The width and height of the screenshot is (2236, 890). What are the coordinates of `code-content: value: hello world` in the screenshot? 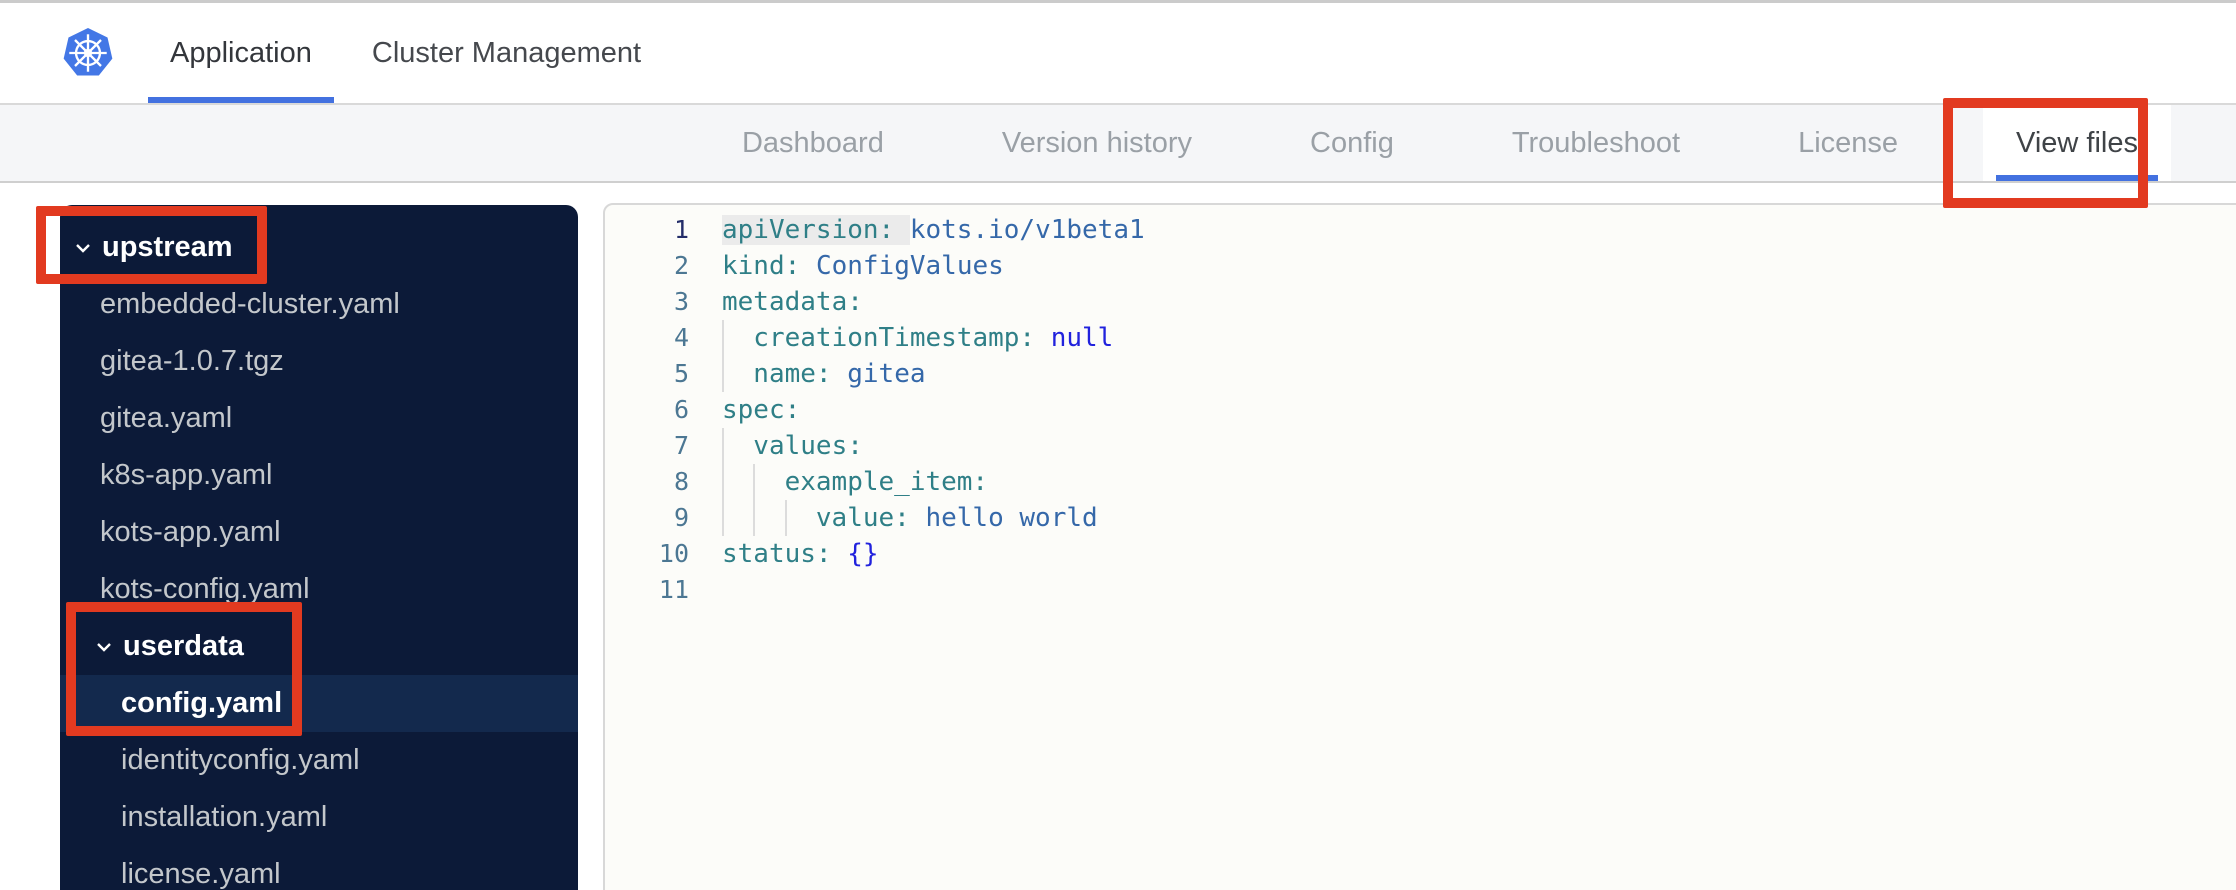 It's located at (893, 518).